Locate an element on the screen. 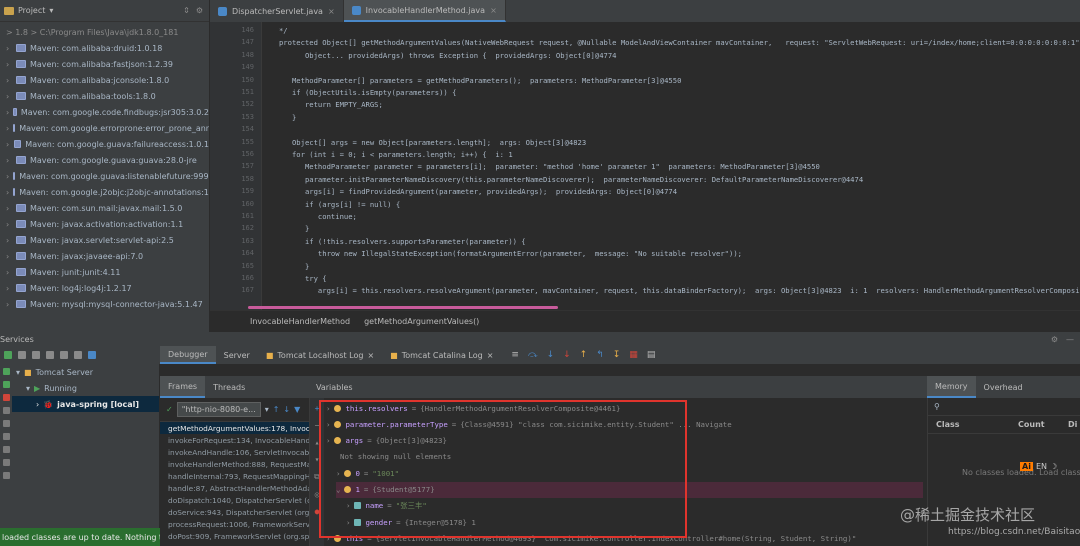 The image size is (1080, 546). list-item: › Maven: javax.servlet:servlet-api:2.5 is located at coordinates (104, 240).